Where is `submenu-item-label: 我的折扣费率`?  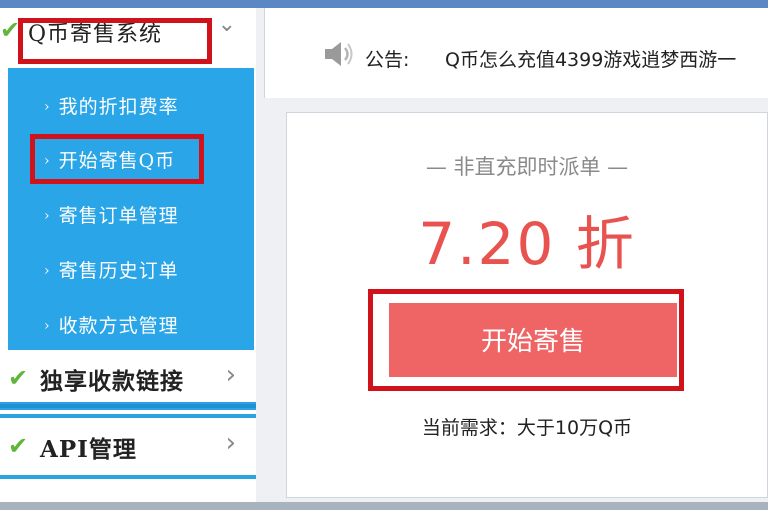 submenu-item-label: 我的折扣费率 is located at coordinates (118, 107).